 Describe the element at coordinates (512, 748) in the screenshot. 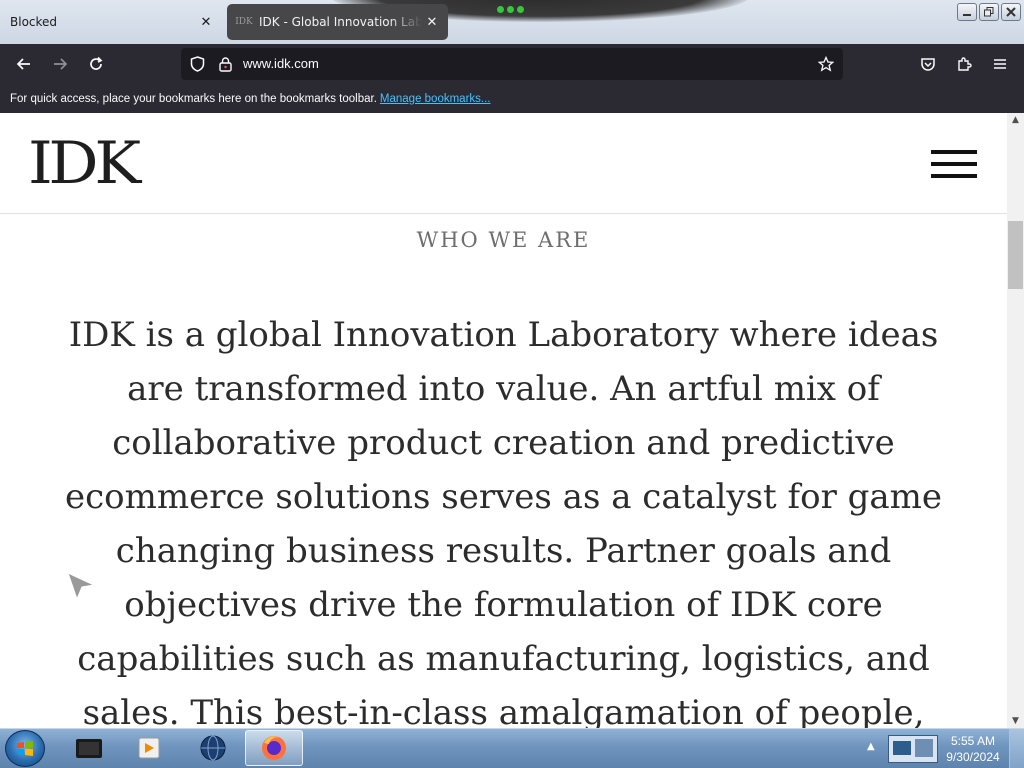

I see `taskbar: ▲ 5:55 AM 9/30/2024` at that location.